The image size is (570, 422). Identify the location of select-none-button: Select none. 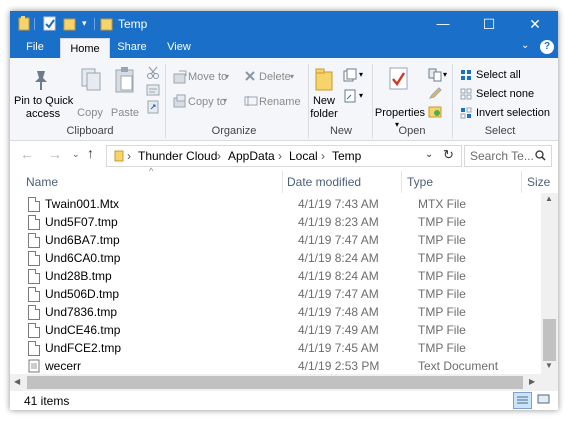
(505, 94).